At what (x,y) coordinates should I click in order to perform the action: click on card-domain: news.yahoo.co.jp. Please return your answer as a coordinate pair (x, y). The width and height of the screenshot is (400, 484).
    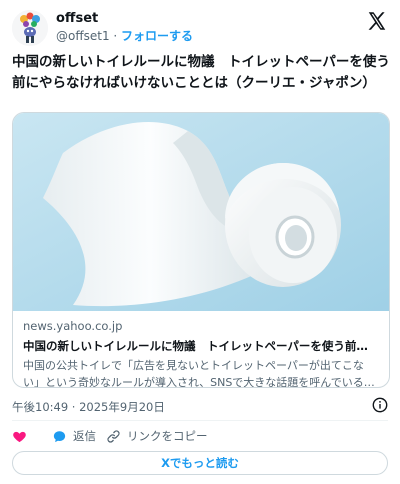
    Looking at the image, I should click on (73, 326).